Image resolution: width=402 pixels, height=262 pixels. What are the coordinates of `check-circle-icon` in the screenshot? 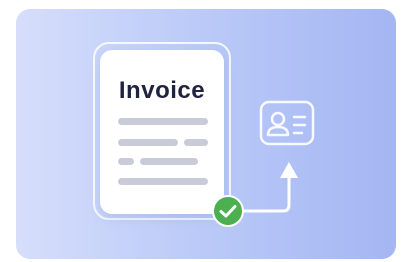 It's located at (228, 211).